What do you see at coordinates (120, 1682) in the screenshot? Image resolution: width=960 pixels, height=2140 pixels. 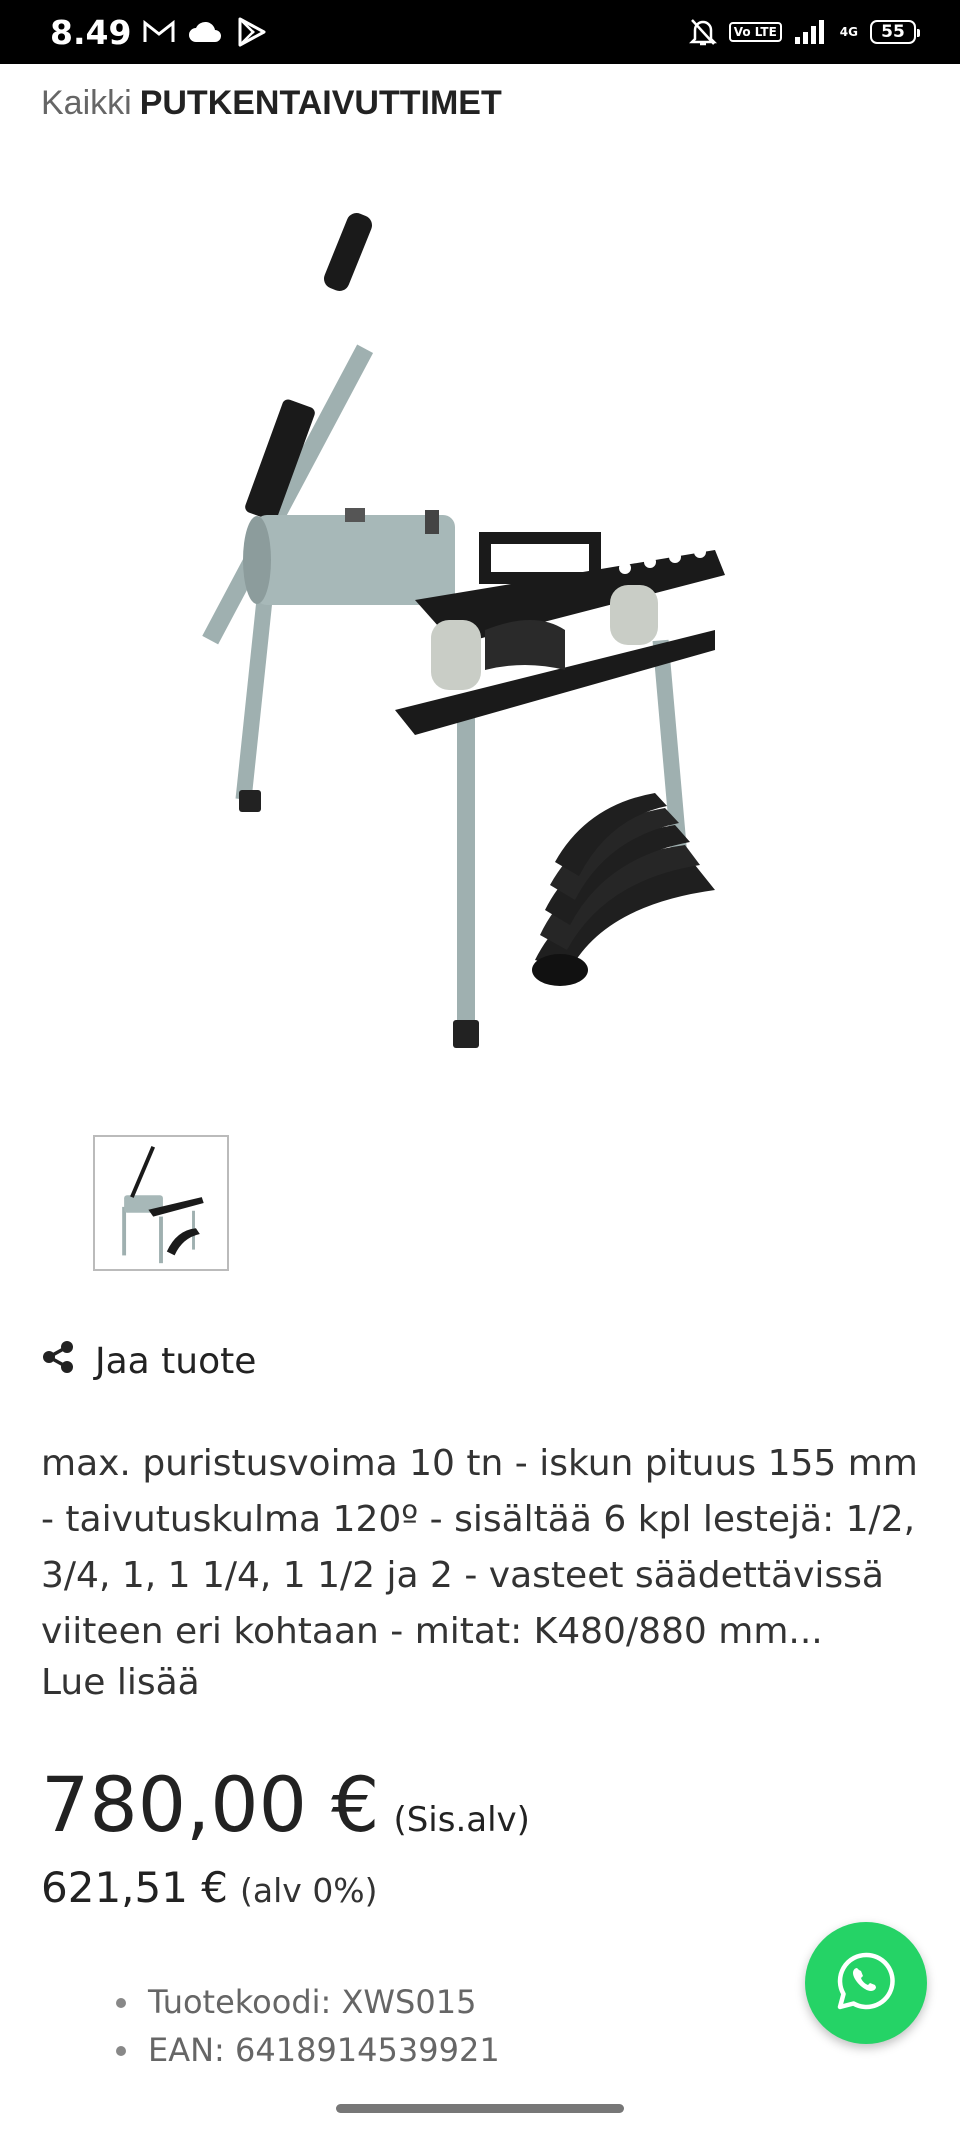 I see `read-more-link: Lue lisää` at bounding box center [120, 1682].